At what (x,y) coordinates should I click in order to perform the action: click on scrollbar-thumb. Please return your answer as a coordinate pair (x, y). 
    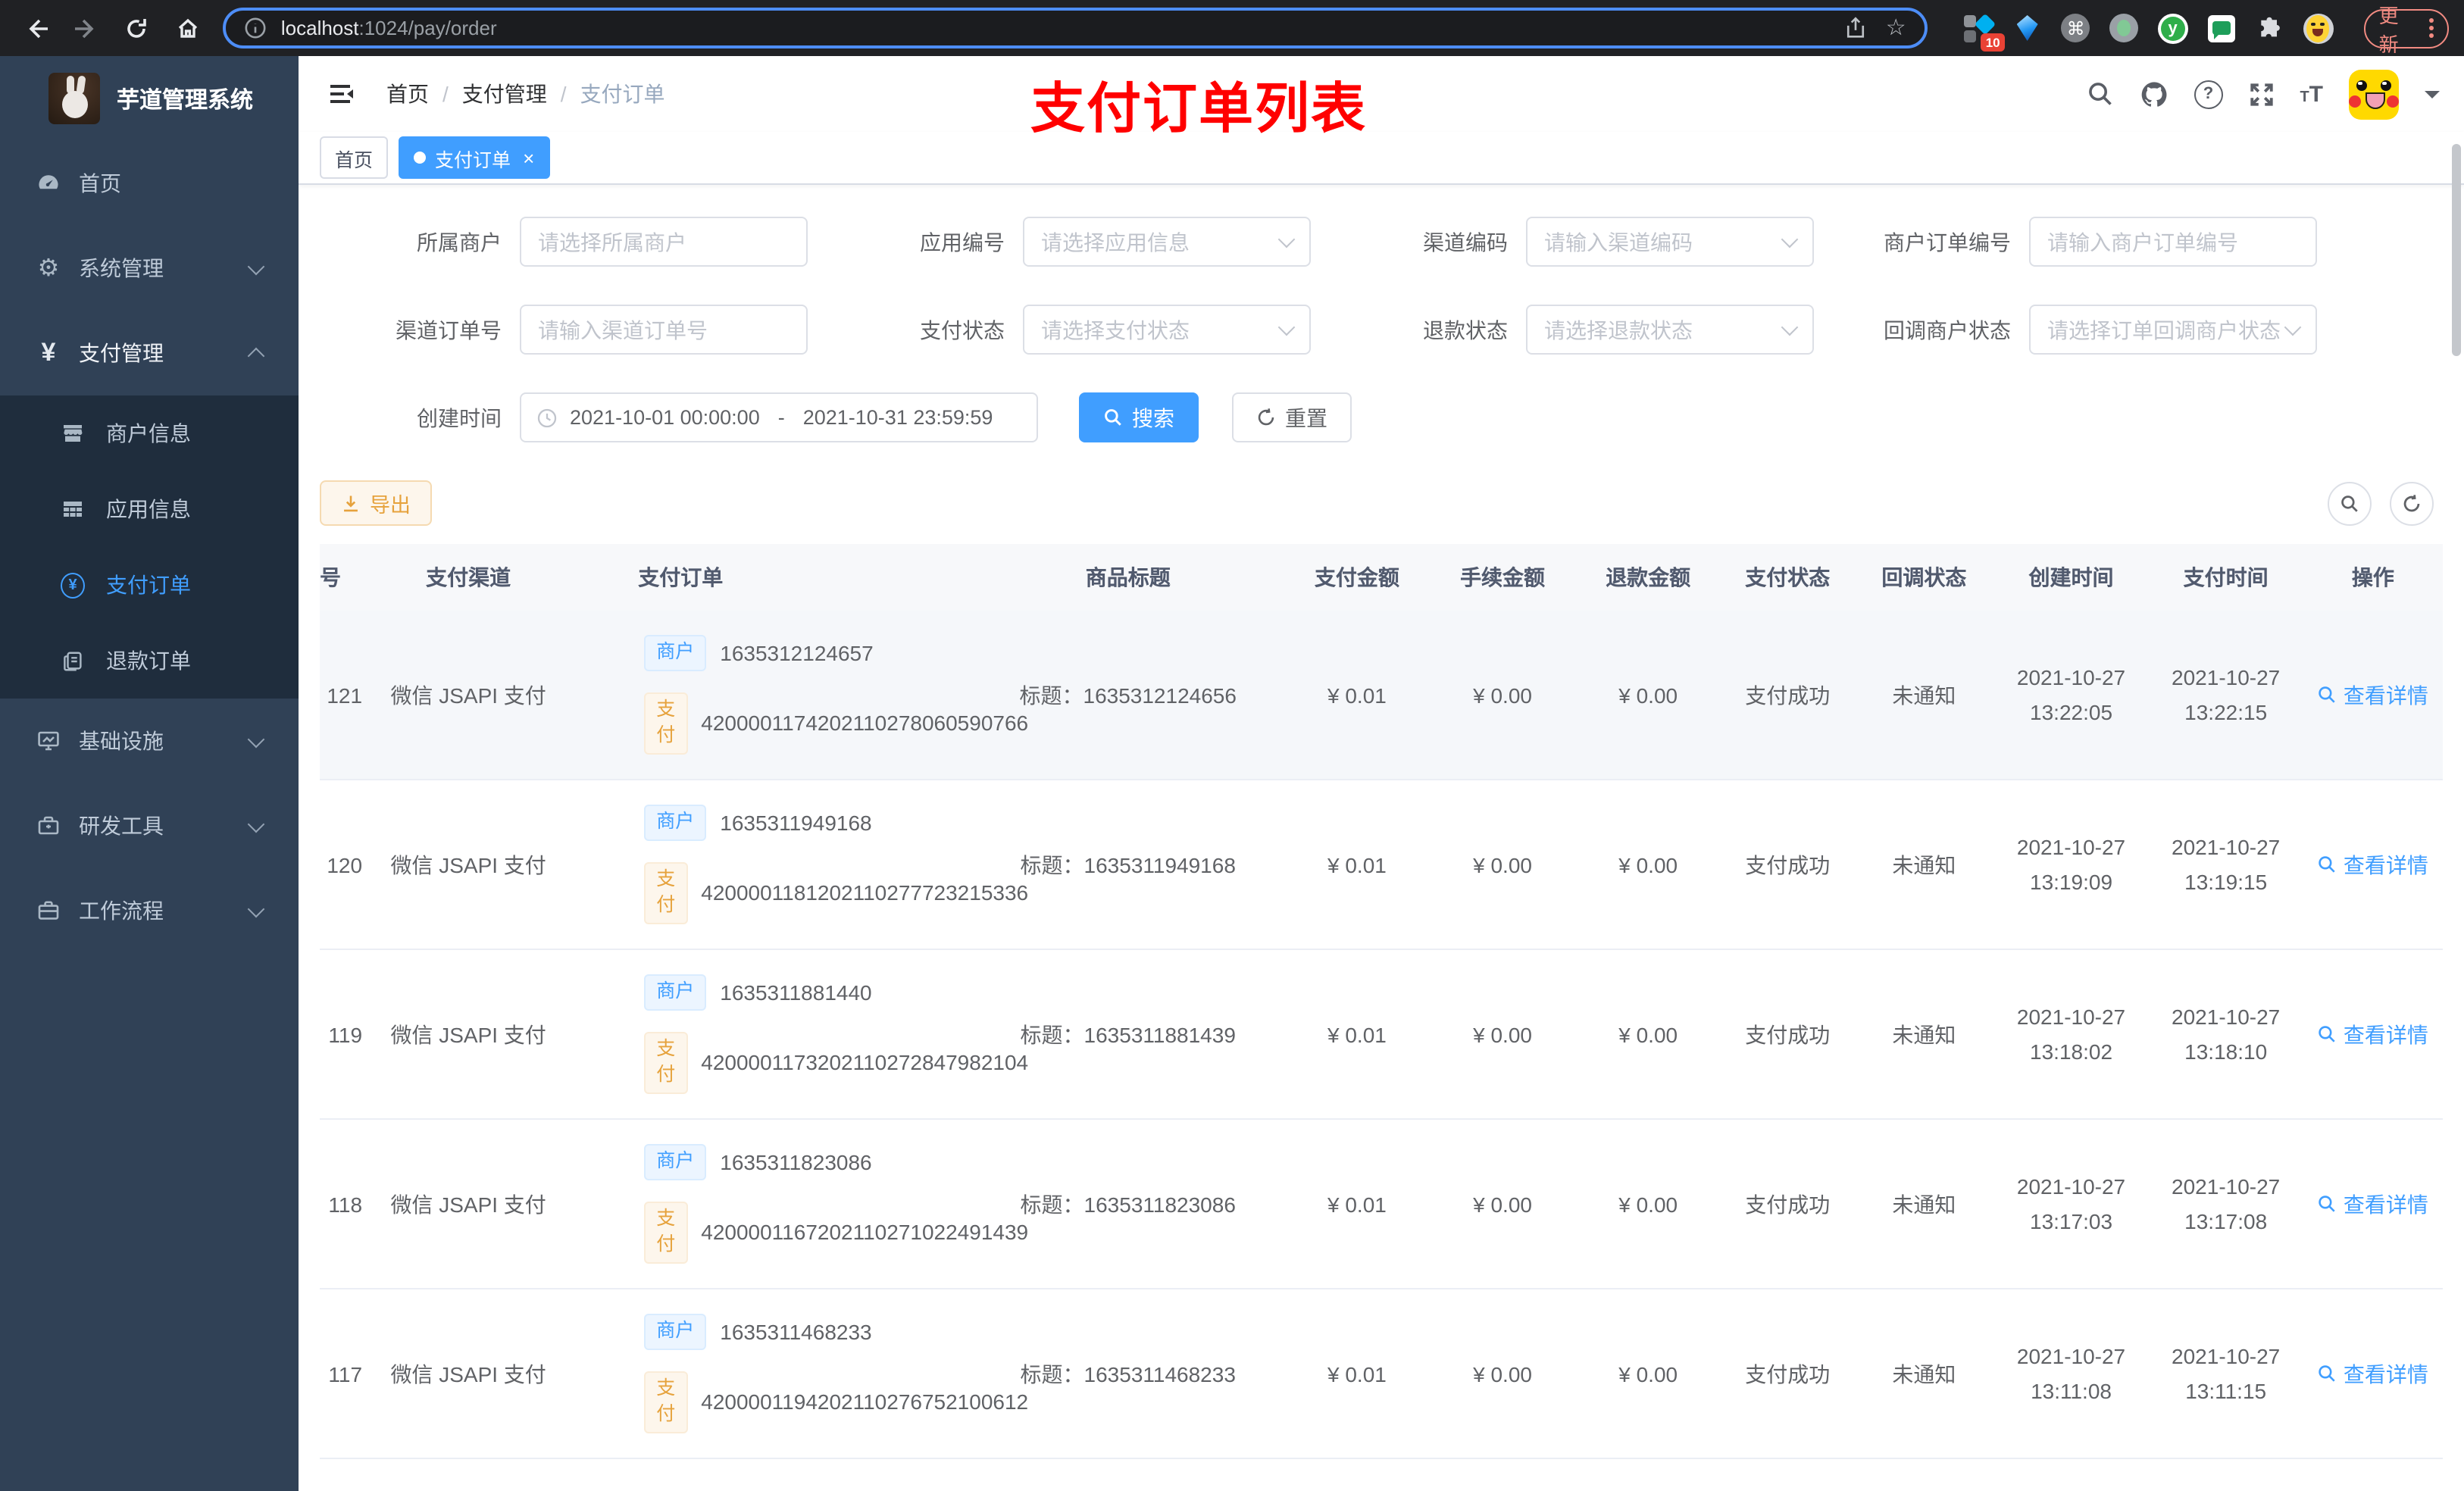
    Looking at the image, I should click on (2456, 250).